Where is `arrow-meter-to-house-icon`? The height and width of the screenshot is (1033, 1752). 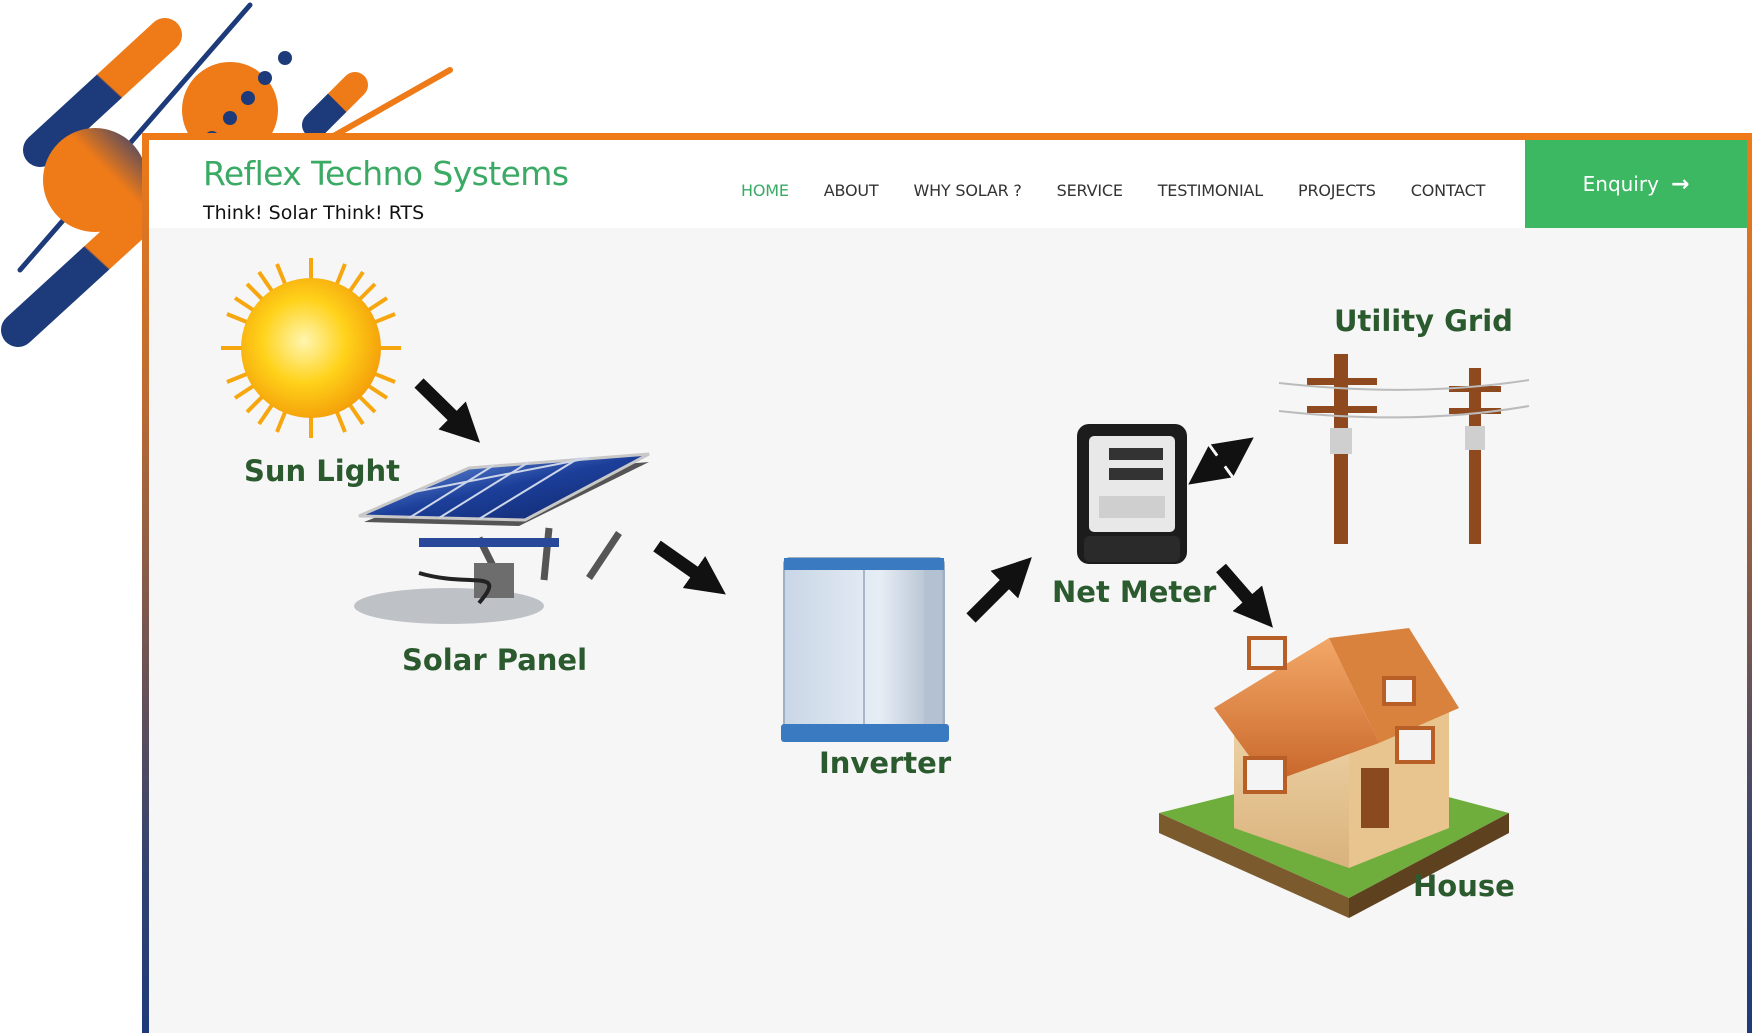 arrow-meter-to-house-icon is located at coordinates (1244, 595).